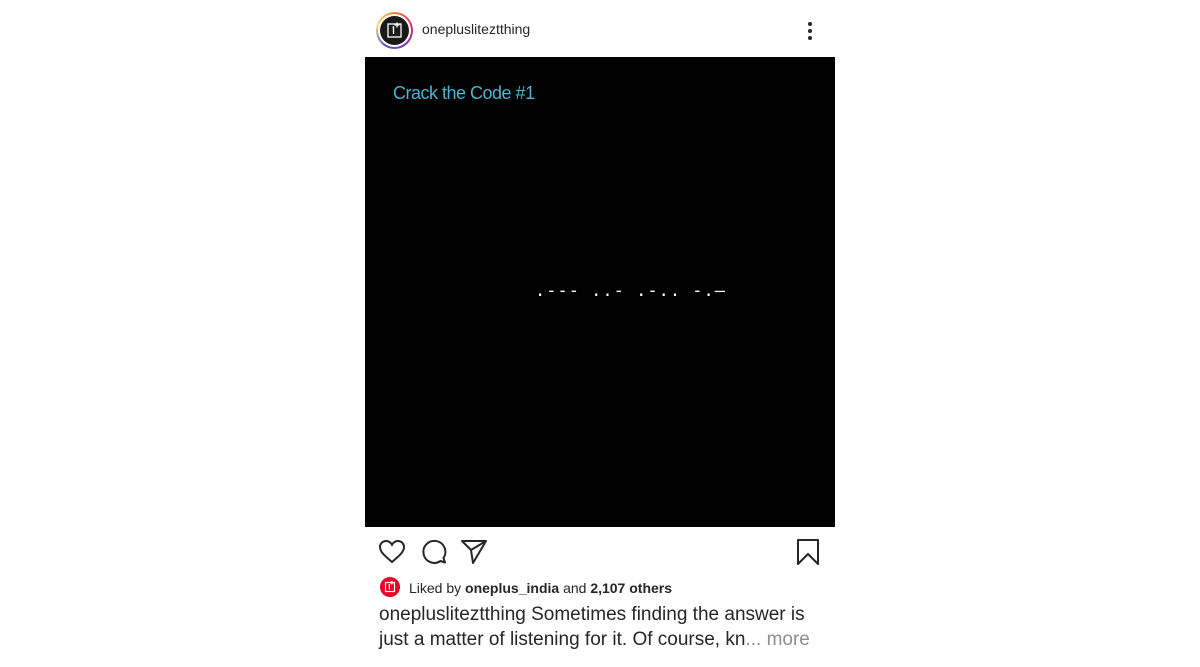  I want to click on likes-row: Liked by oneplus_india and 2,107 others, so click(604, 587).